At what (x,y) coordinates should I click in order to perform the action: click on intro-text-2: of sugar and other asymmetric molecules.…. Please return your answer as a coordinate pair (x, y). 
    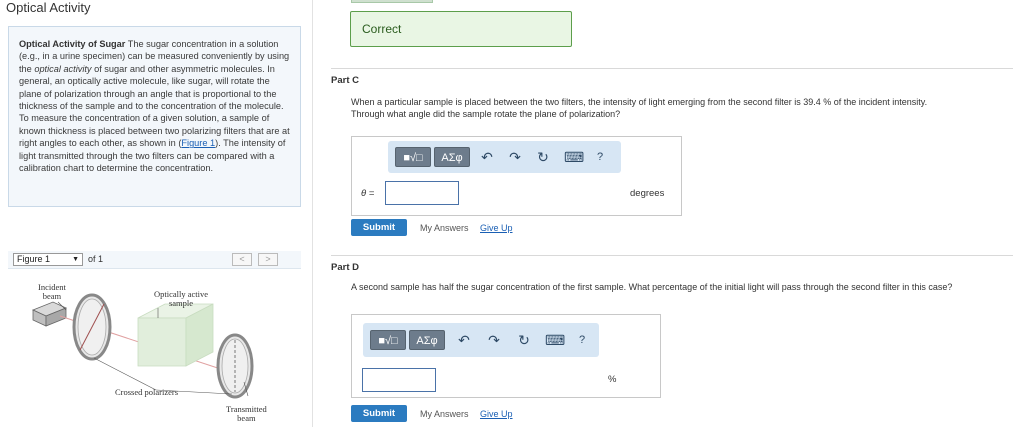
    Looking at the image, I should click on (154, 106).